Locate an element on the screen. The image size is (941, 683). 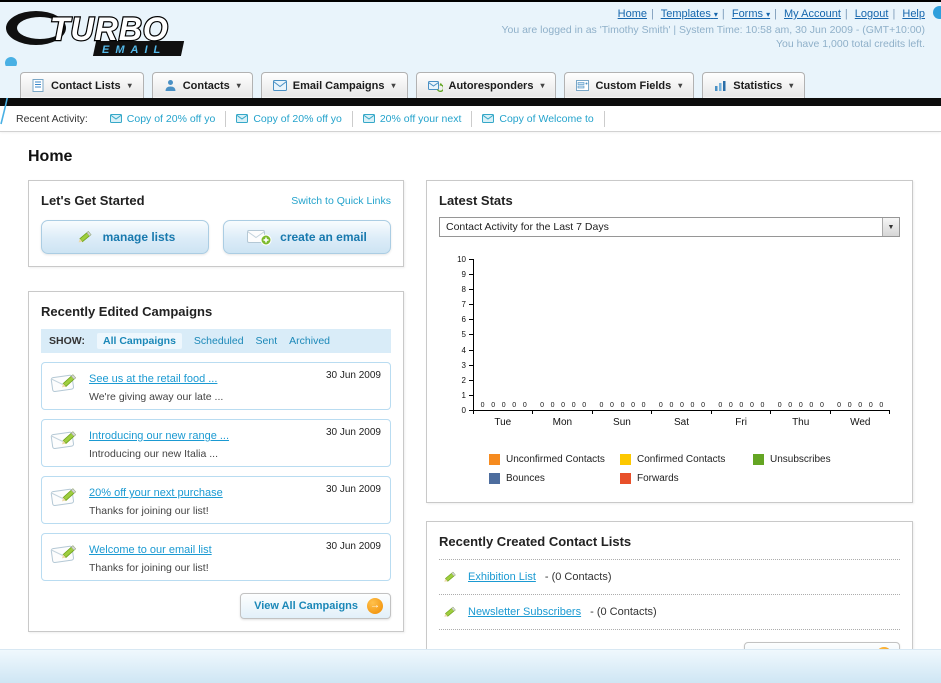
legend-label: Confirmed Contacts is located at coordinates (681, 459).